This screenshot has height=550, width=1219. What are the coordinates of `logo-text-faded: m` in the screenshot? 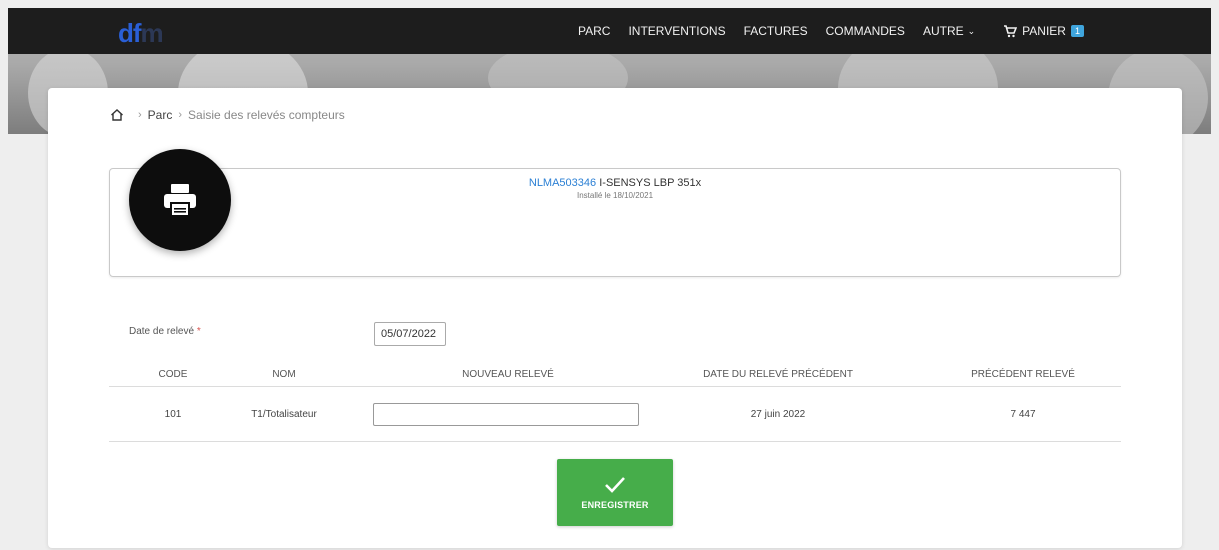 It's located at (152, 33).